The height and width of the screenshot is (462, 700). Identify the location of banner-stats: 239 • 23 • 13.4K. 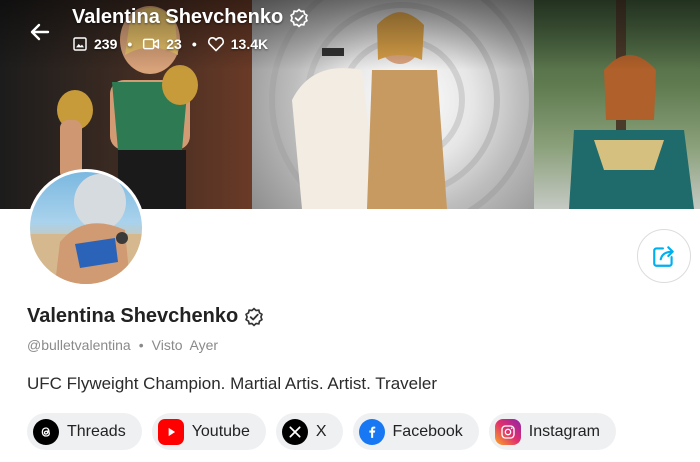
(170, 44).